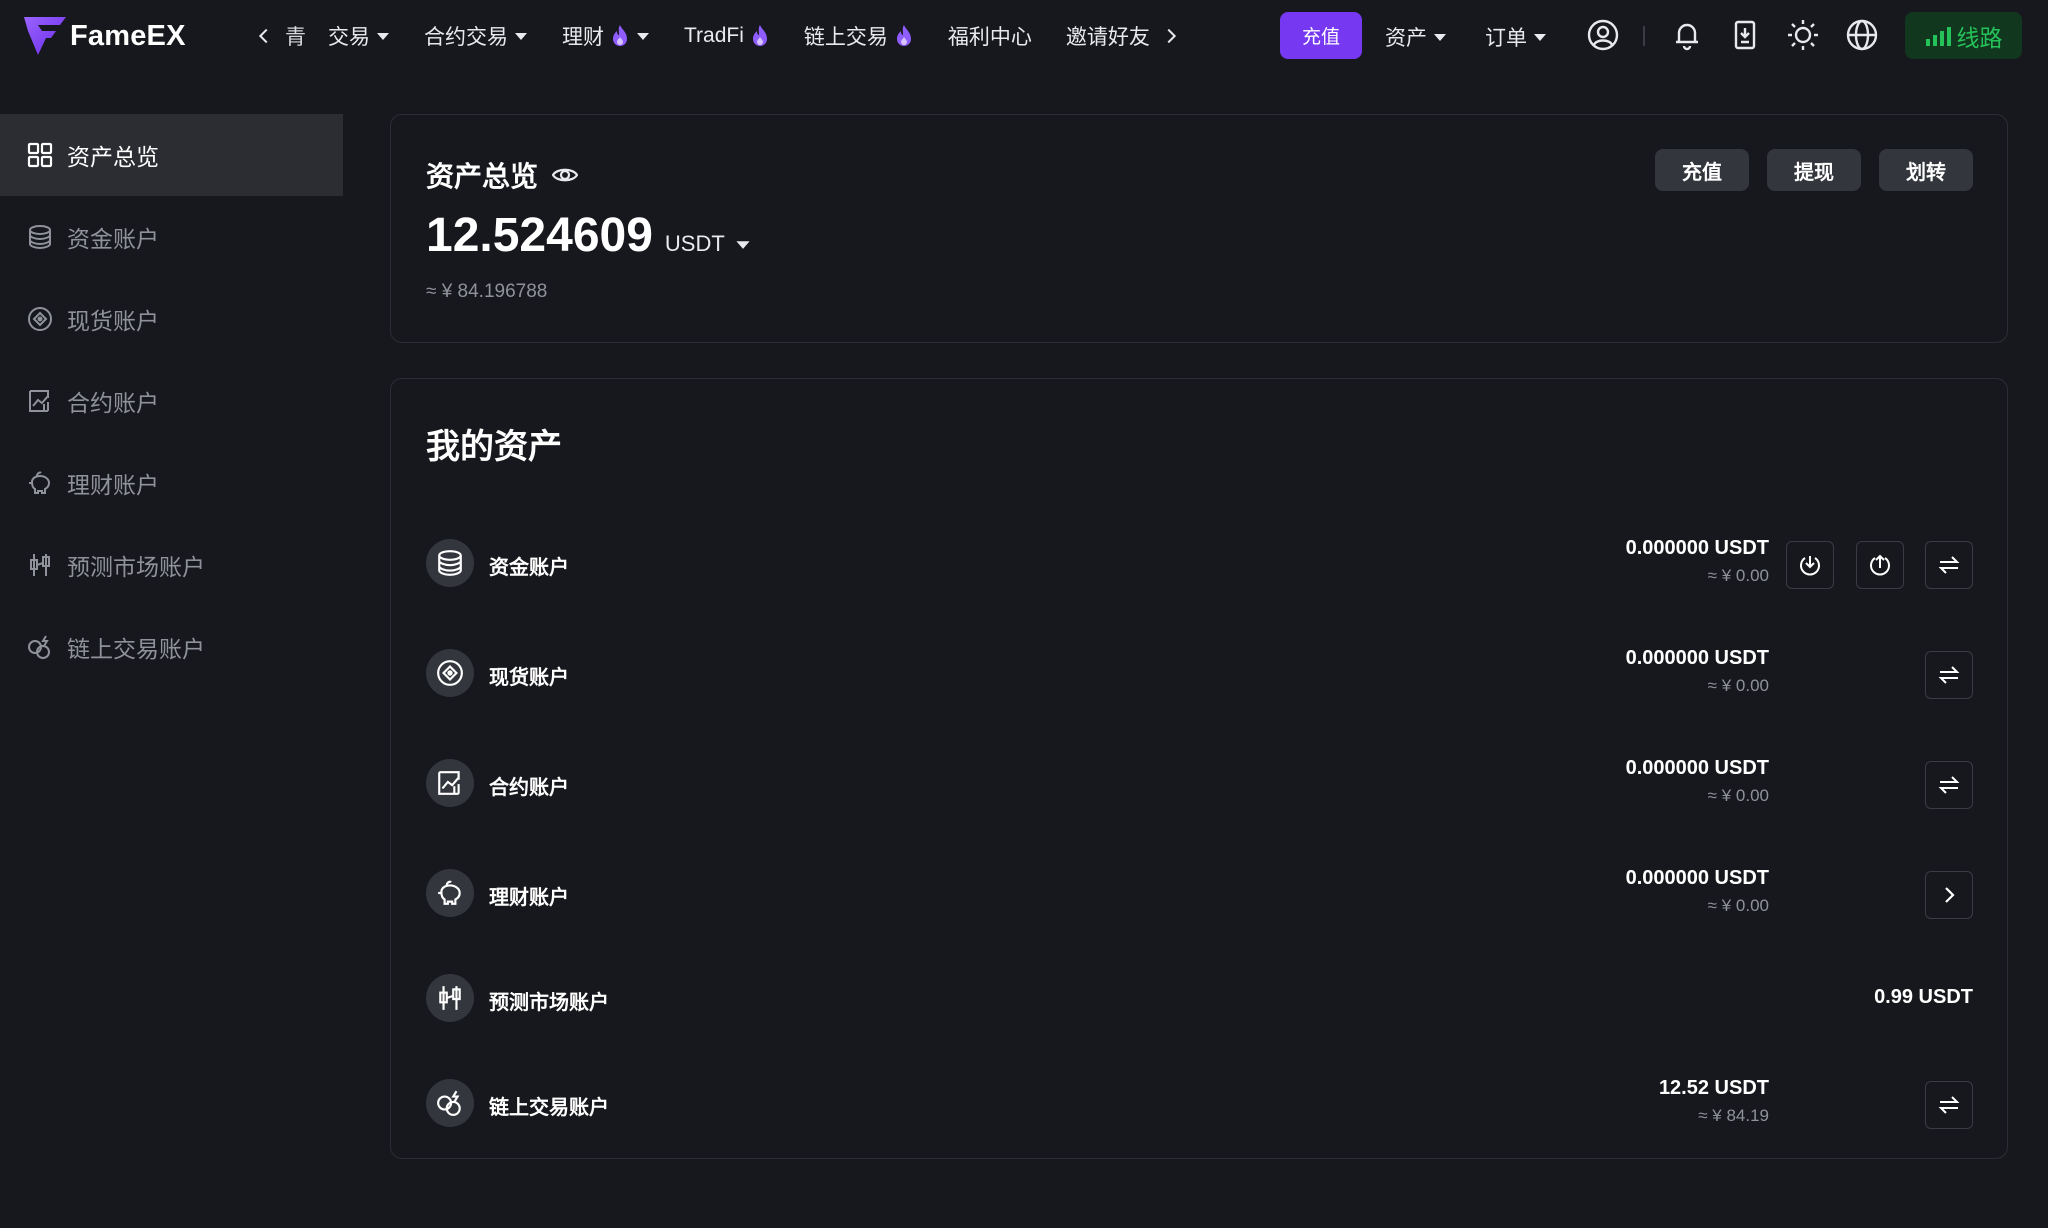  Describe the element at coordinates (1321, 35) in the screenshot. I see `top-recharge-button: 充值` at that location.